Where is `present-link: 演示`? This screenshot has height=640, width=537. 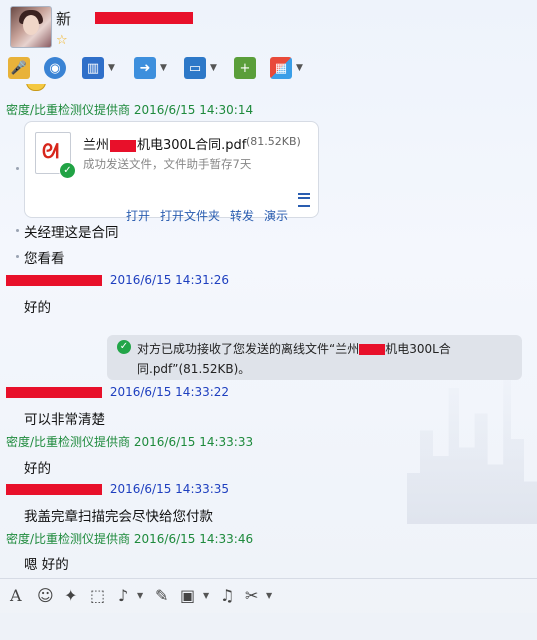
present-link: 演示 is located at coordinates (276, 215).